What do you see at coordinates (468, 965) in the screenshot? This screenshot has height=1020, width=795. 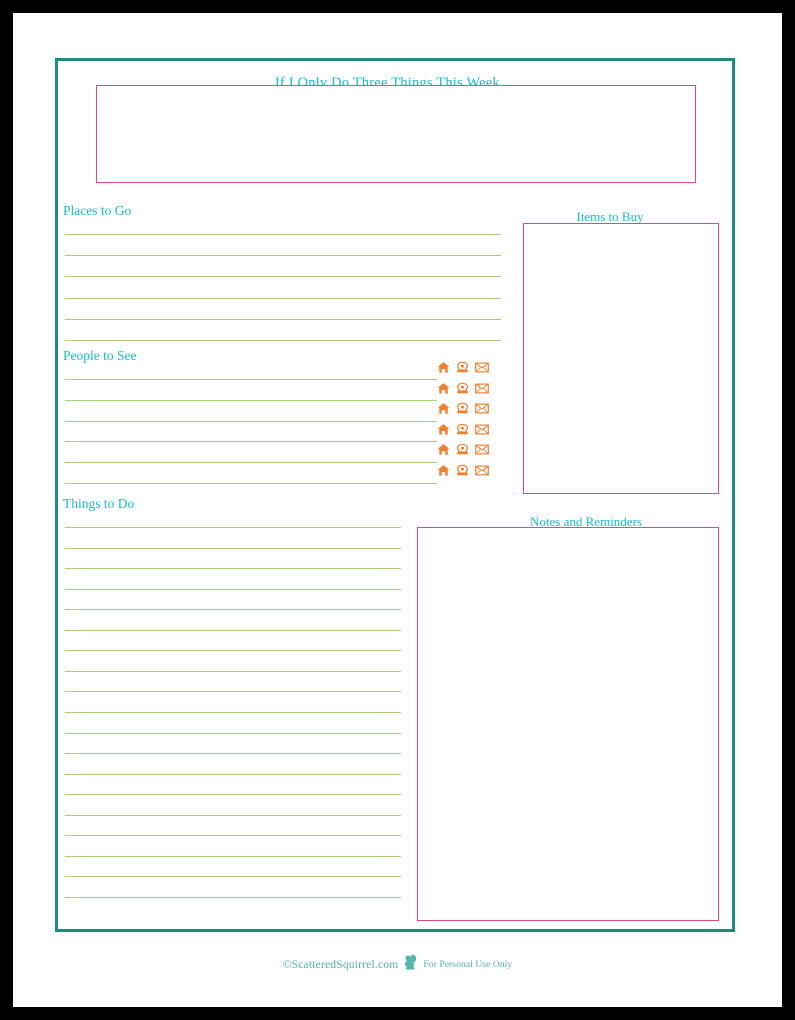 I see `footer-usage: For Personal Use Only` at bounding box center [468, 965].